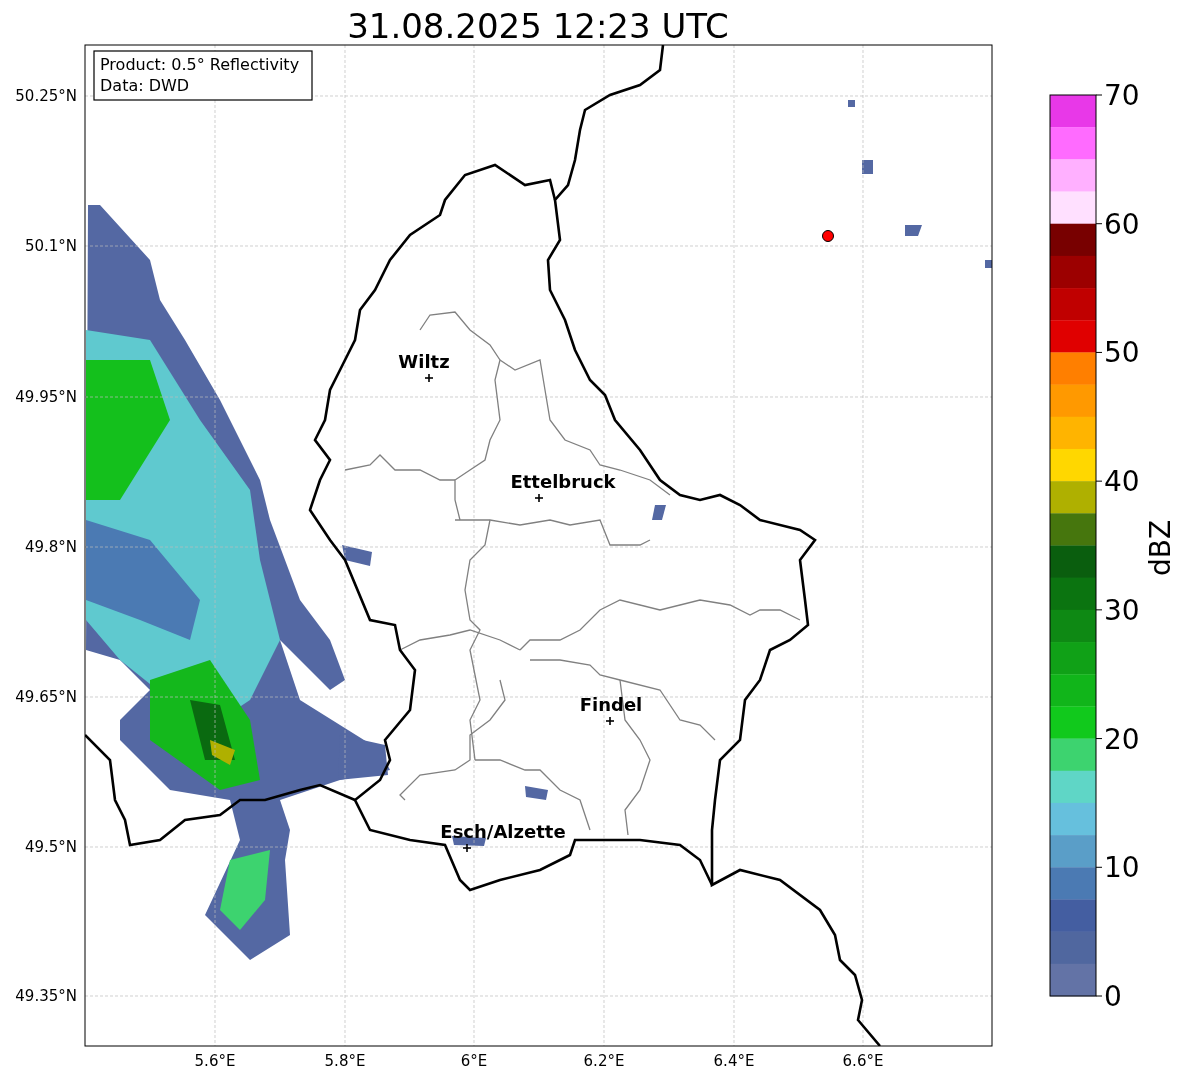 This screenshot has height=1081, width=1184. Describe the element at coordinates (863, 1061) in the screenshot. I see `longitude-label: 6.6°E` at that location.